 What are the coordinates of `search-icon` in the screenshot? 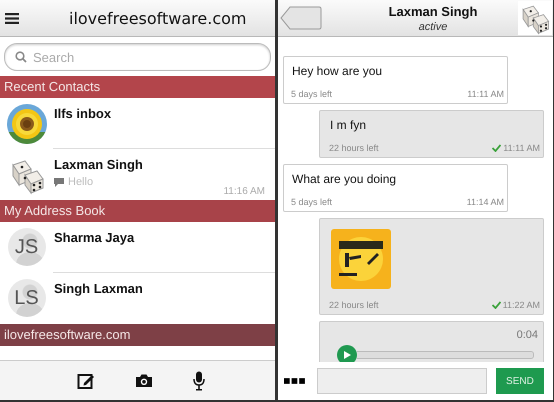 It's located at (21, 57).